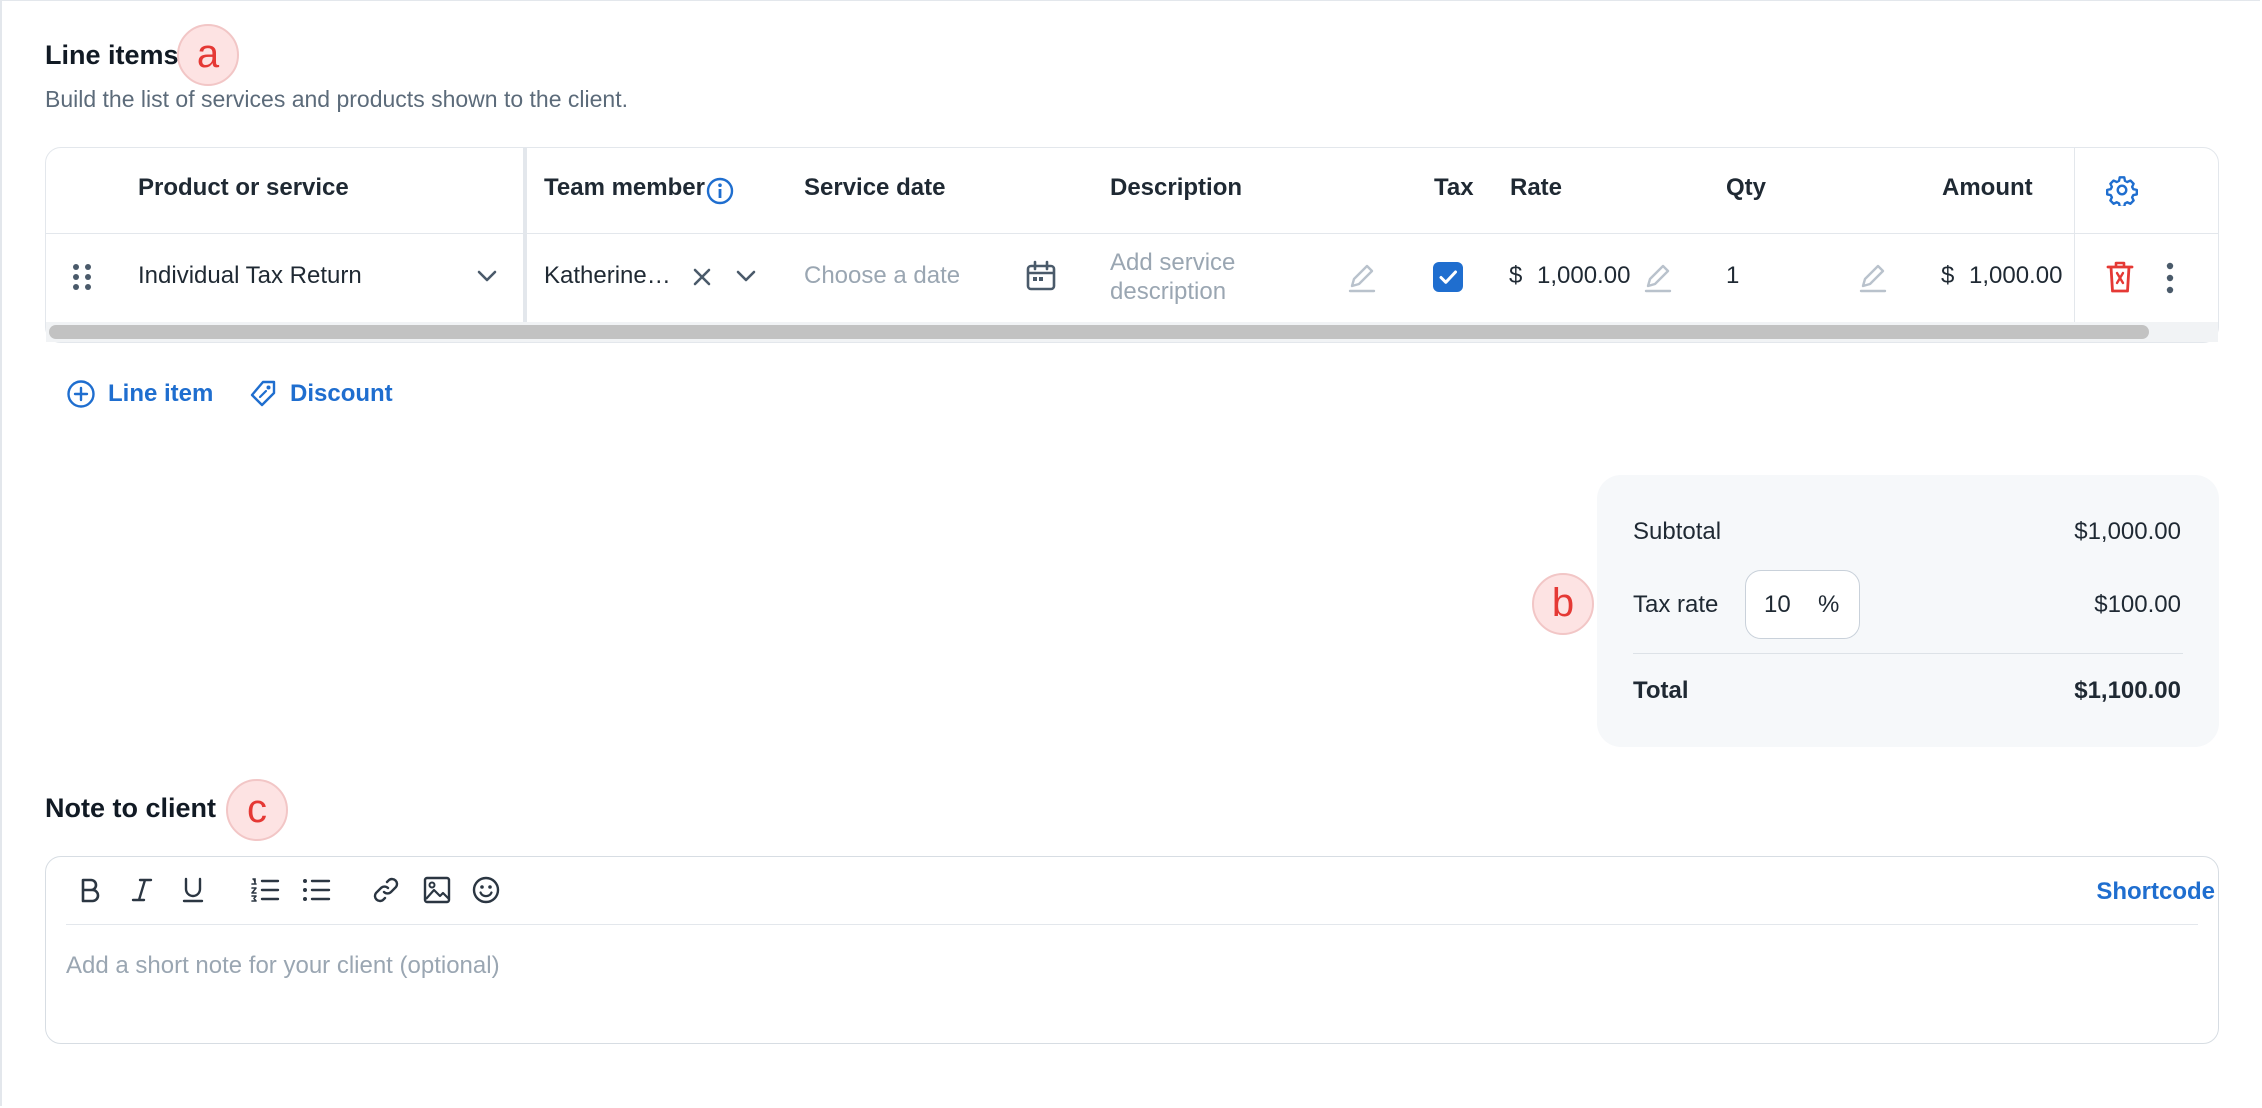 The image size is (2262, 1108). Describe the element at coordinates (1099, 332) in the screenshot. I see `horizontal-scrollbar-thumb` at that location.